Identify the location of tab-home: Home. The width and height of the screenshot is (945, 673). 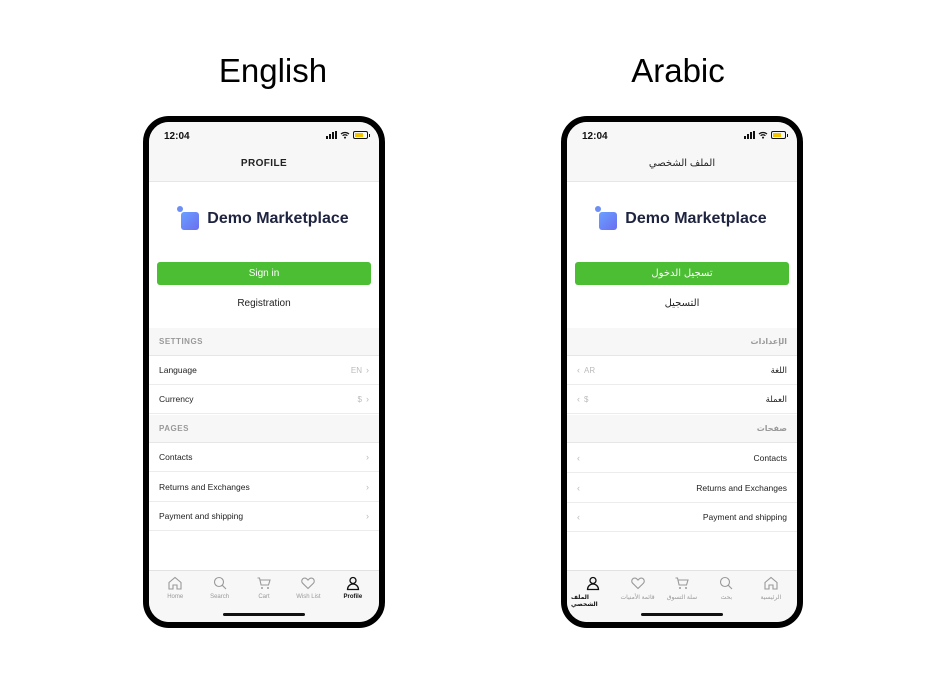
(175, 596).